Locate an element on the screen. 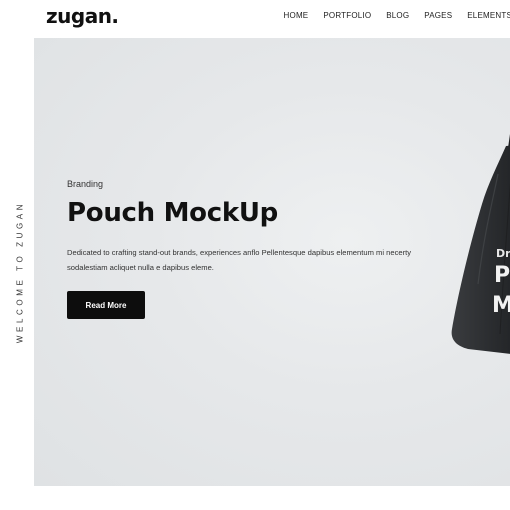 The image size is (510, 510). pouch-text-line-2: P is located at coordinates (502, 275).